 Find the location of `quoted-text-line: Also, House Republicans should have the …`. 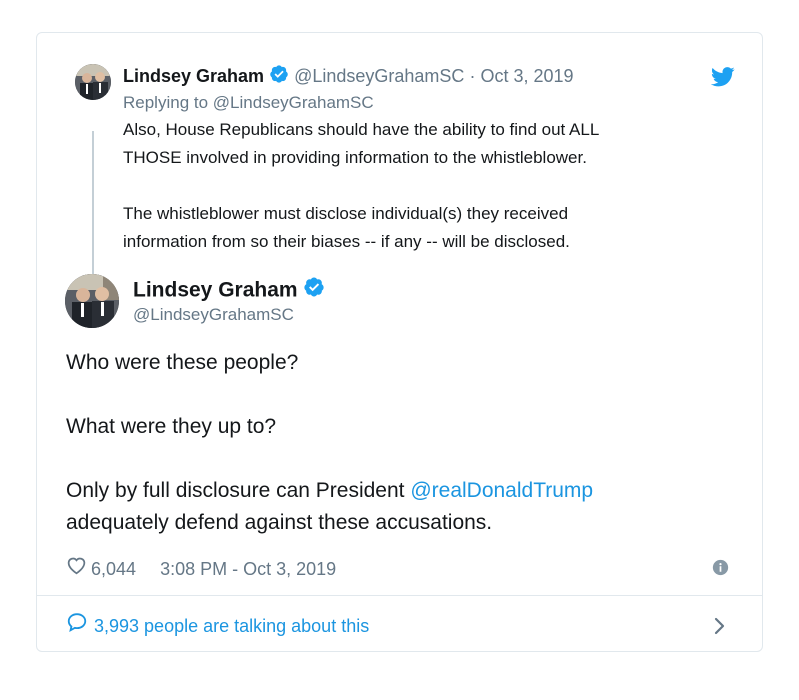

quoted-text-line: Also, House Republicans should have the … is located at coordinates (361, 129).